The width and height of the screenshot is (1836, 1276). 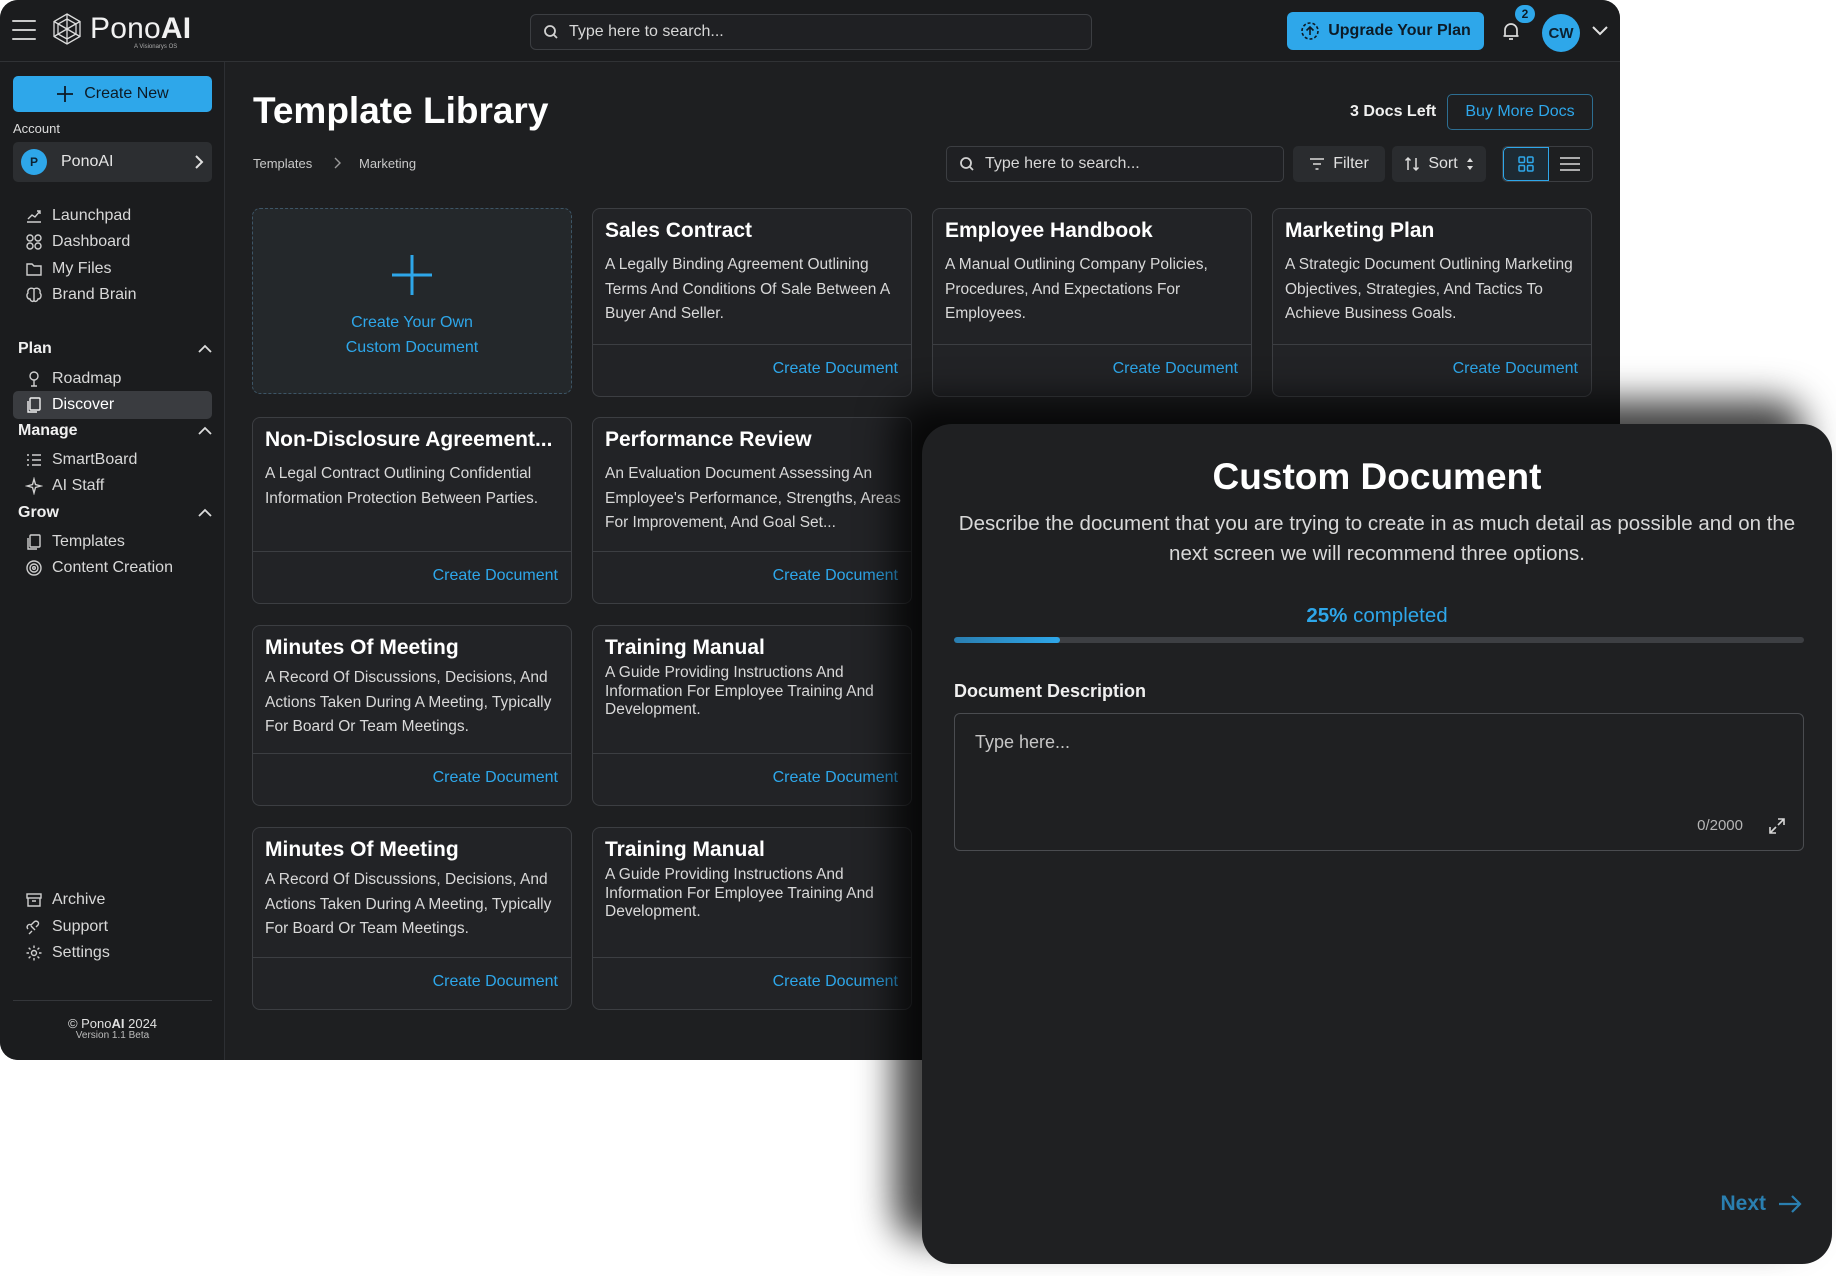 What do you see at coordinates (120, 29) in the screenshot?
I see `brand-logo: PonoAI` at bounding box center [120, 29].